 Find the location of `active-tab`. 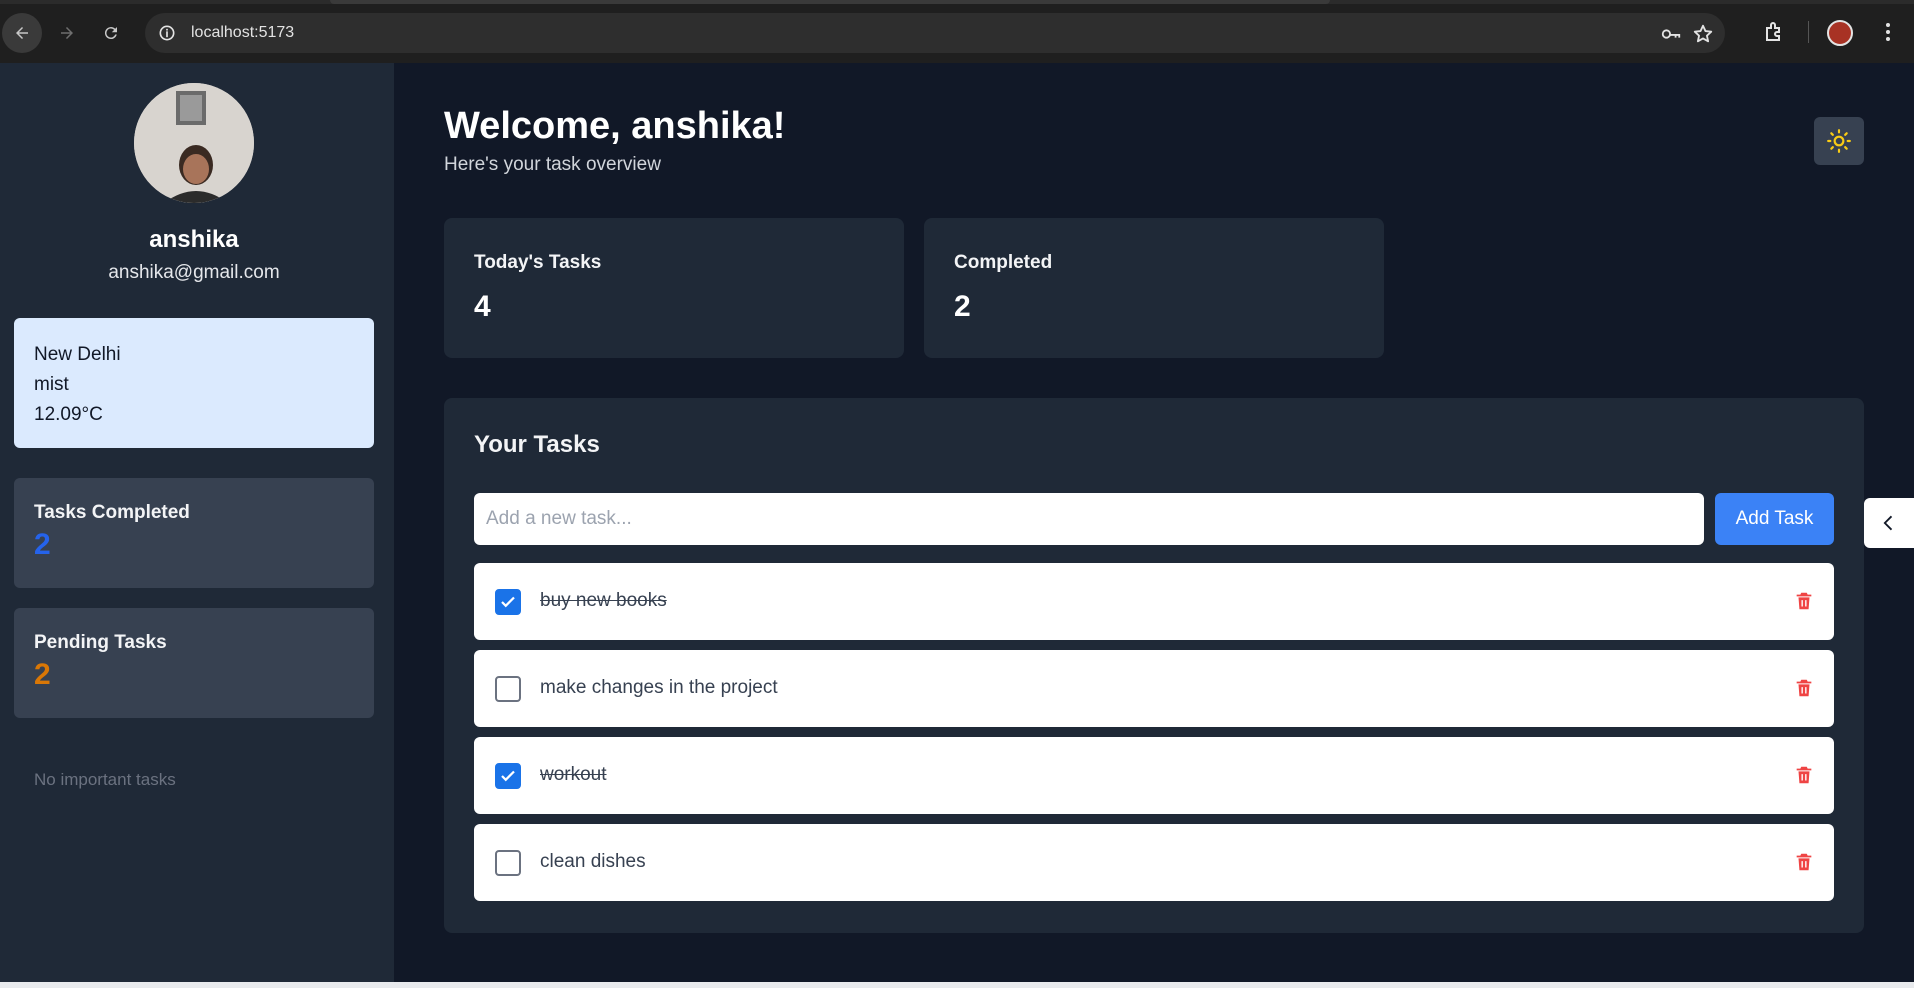

active-tab is located at coordinates (830, 2).